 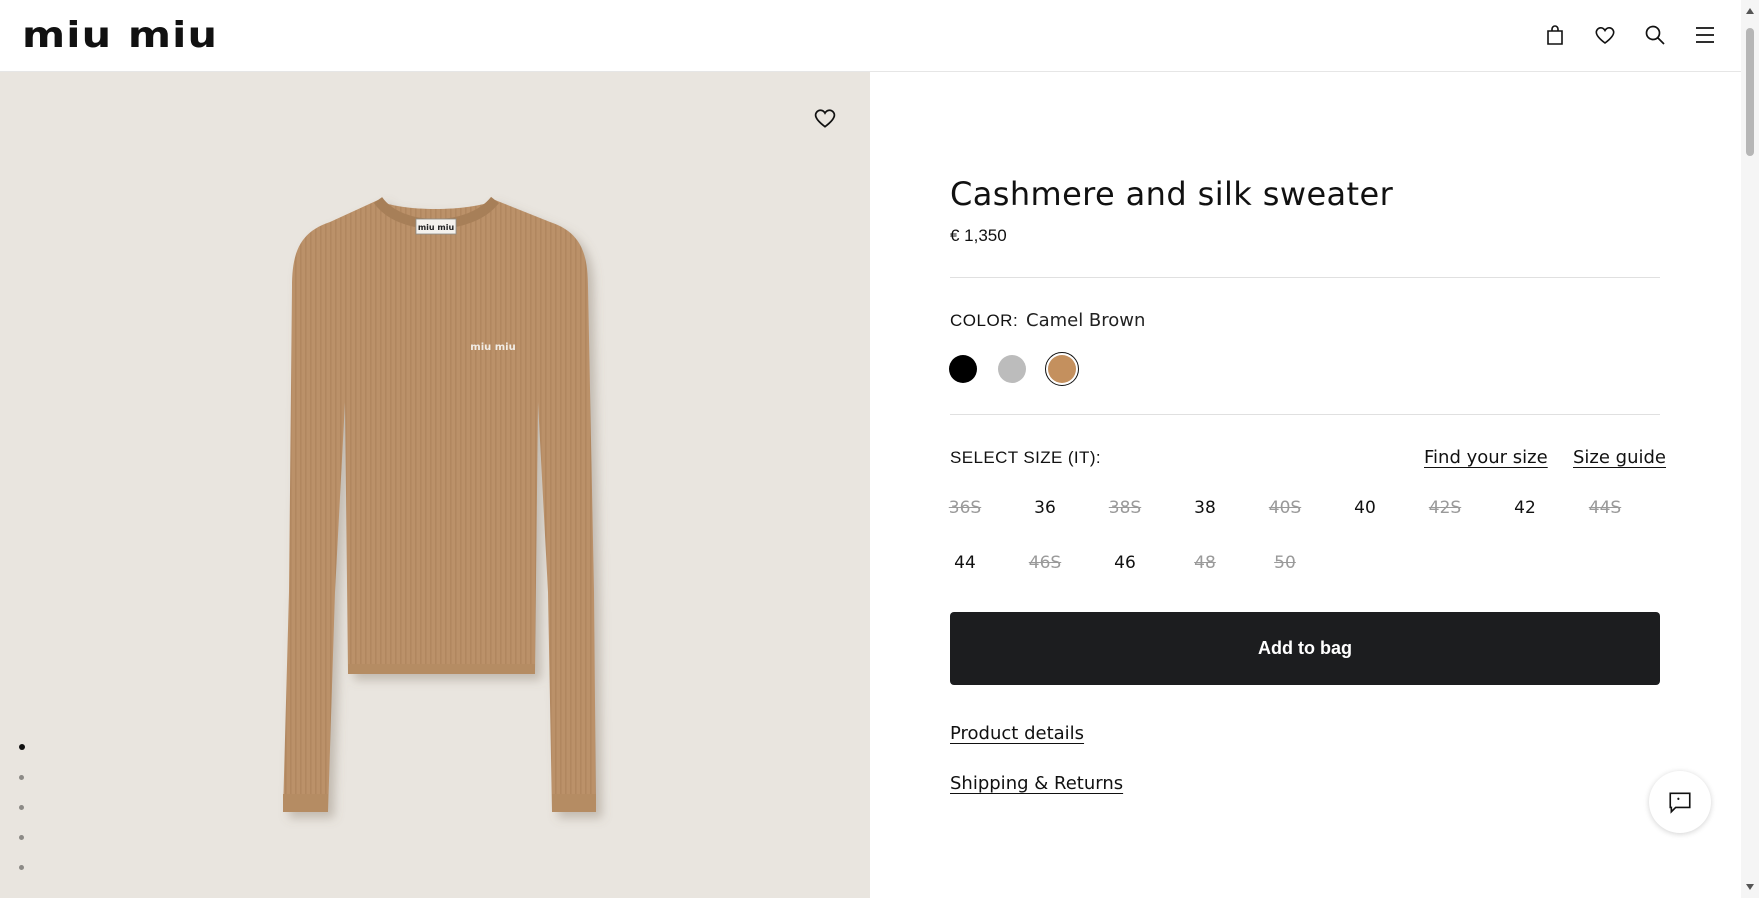 What do you see at coordinates (1555, 35) in the screenshot?
I see `bag-icon` at bounding box center [1555, 35].